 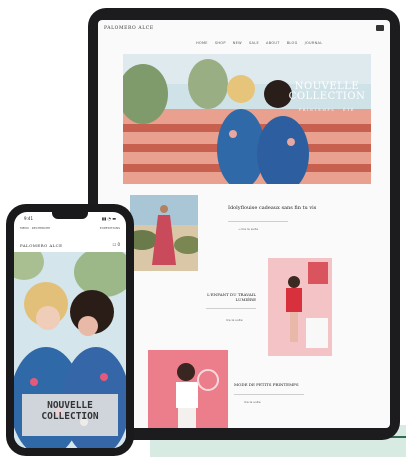 What do you see at coordinates (237, 43) in the screenshot?
I see `nav-item-new: NEW` at bounding box center [237, 43].